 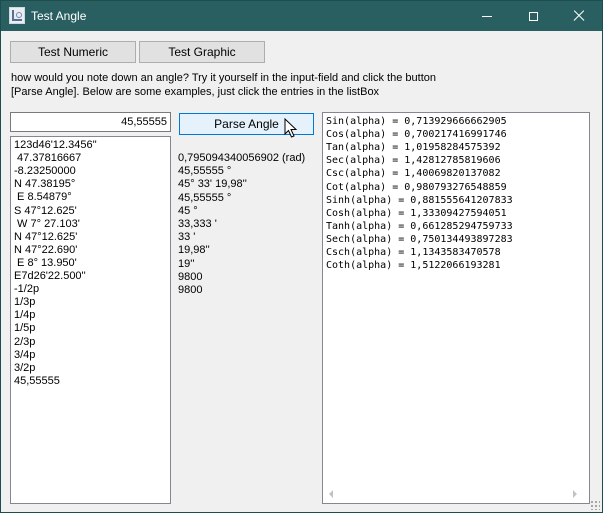 I want to click on function-line: Cosh(alpha) = 1,33309427594051, so click(x=416, y=213).